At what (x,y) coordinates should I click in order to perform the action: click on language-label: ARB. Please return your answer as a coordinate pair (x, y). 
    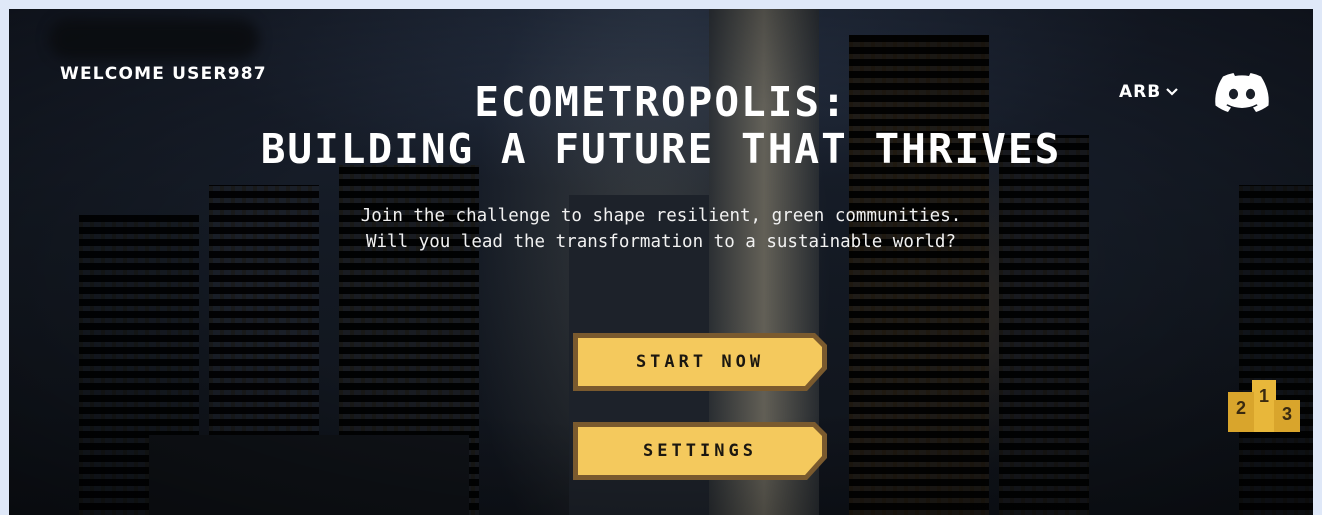
    Looking at the image, I should click on (1140, 92).